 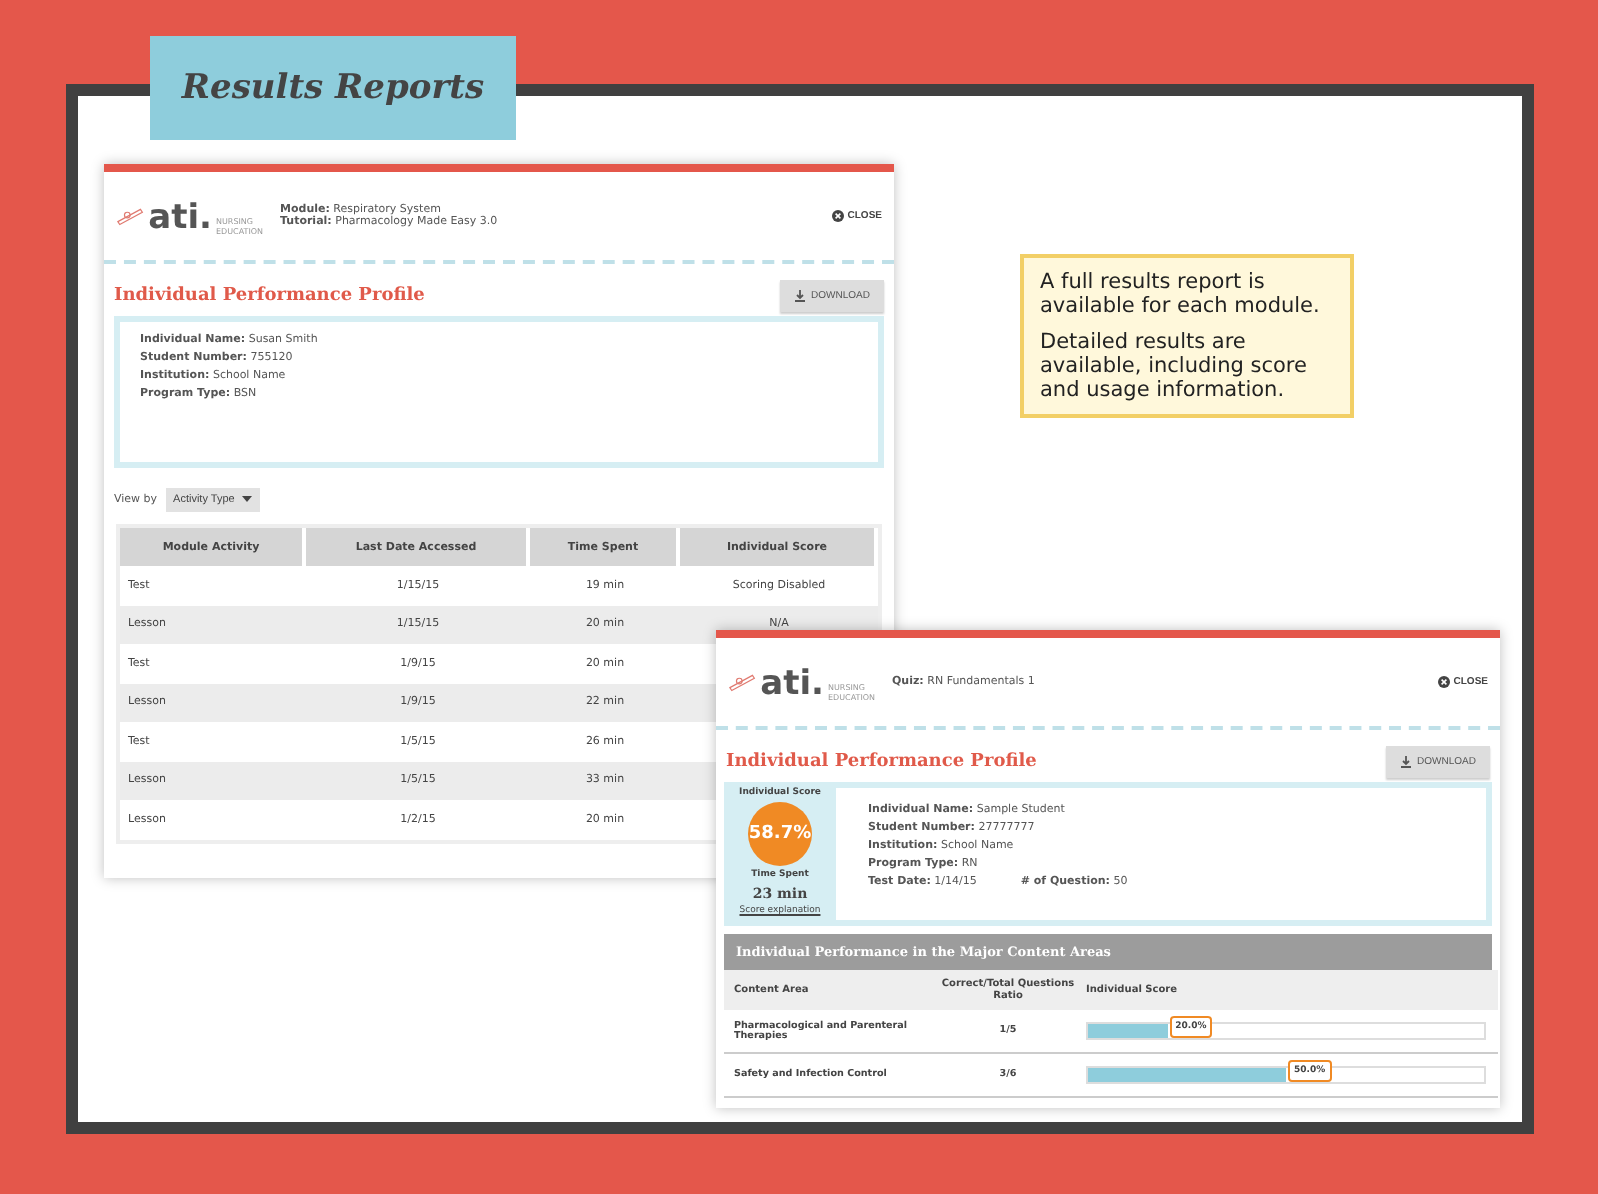 What do you see at coordinates (247, 500) in the screenshot?
I see `caret-icon` at bounding box center [247, 500].